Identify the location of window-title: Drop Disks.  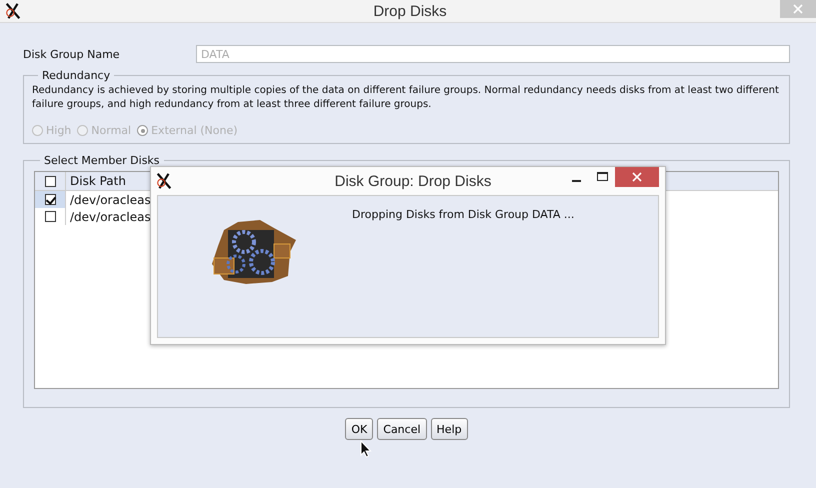
(410, 11).